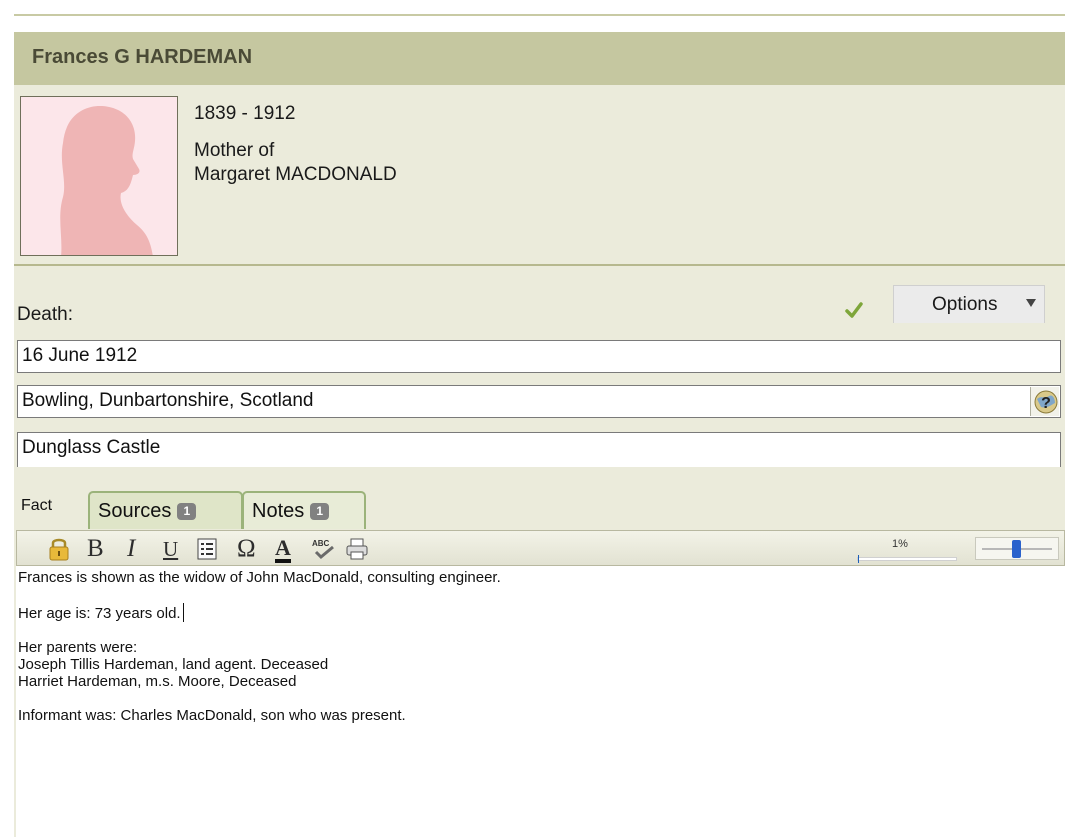 The width and height of the screenshot is (1065, 837). What do you see at coordinates (539, 15) in the screenshot?
I see `top-divider` at bounding box center [539, 15].